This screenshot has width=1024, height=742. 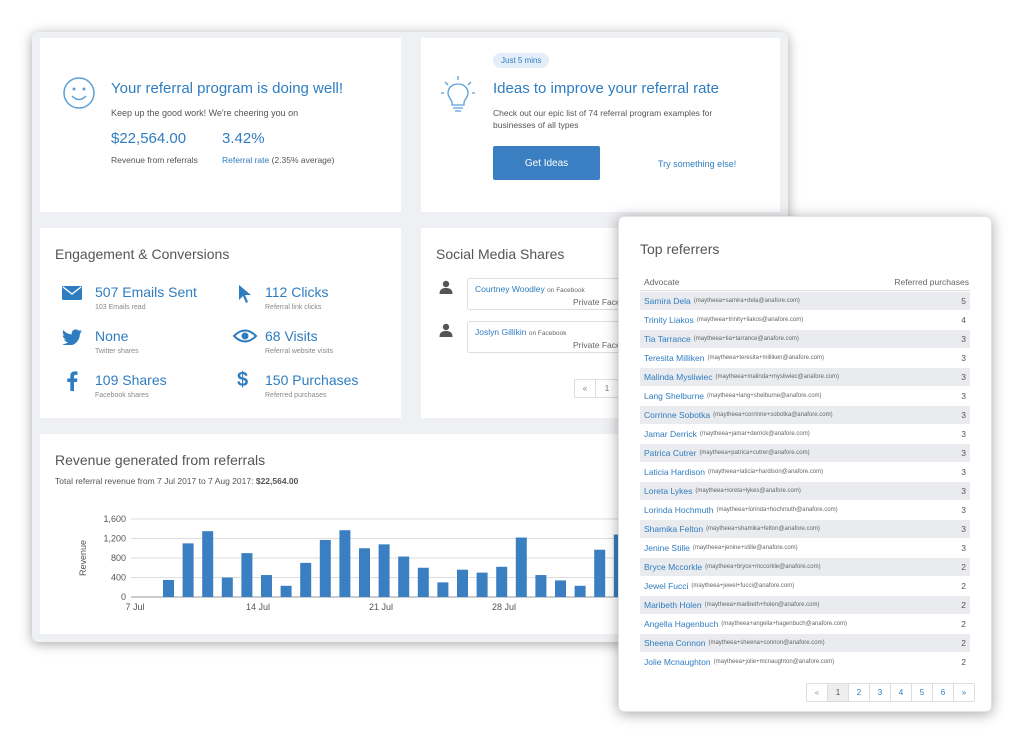 What do you see at coordinates (670, 434) in the screenshot?
I see `advocate-name-link: Jamar Derrick` at bounding box center [670, 434].